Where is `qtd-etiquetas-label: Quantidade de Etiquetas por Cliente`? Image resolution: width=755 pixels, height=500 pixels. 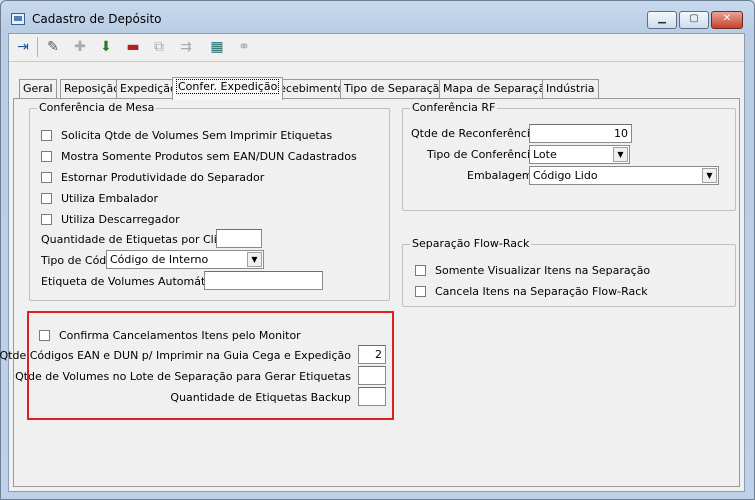 qtd-etiquetas-label: Quantidade de Etiquetas por Cliente is located at coordinates (141, 239).